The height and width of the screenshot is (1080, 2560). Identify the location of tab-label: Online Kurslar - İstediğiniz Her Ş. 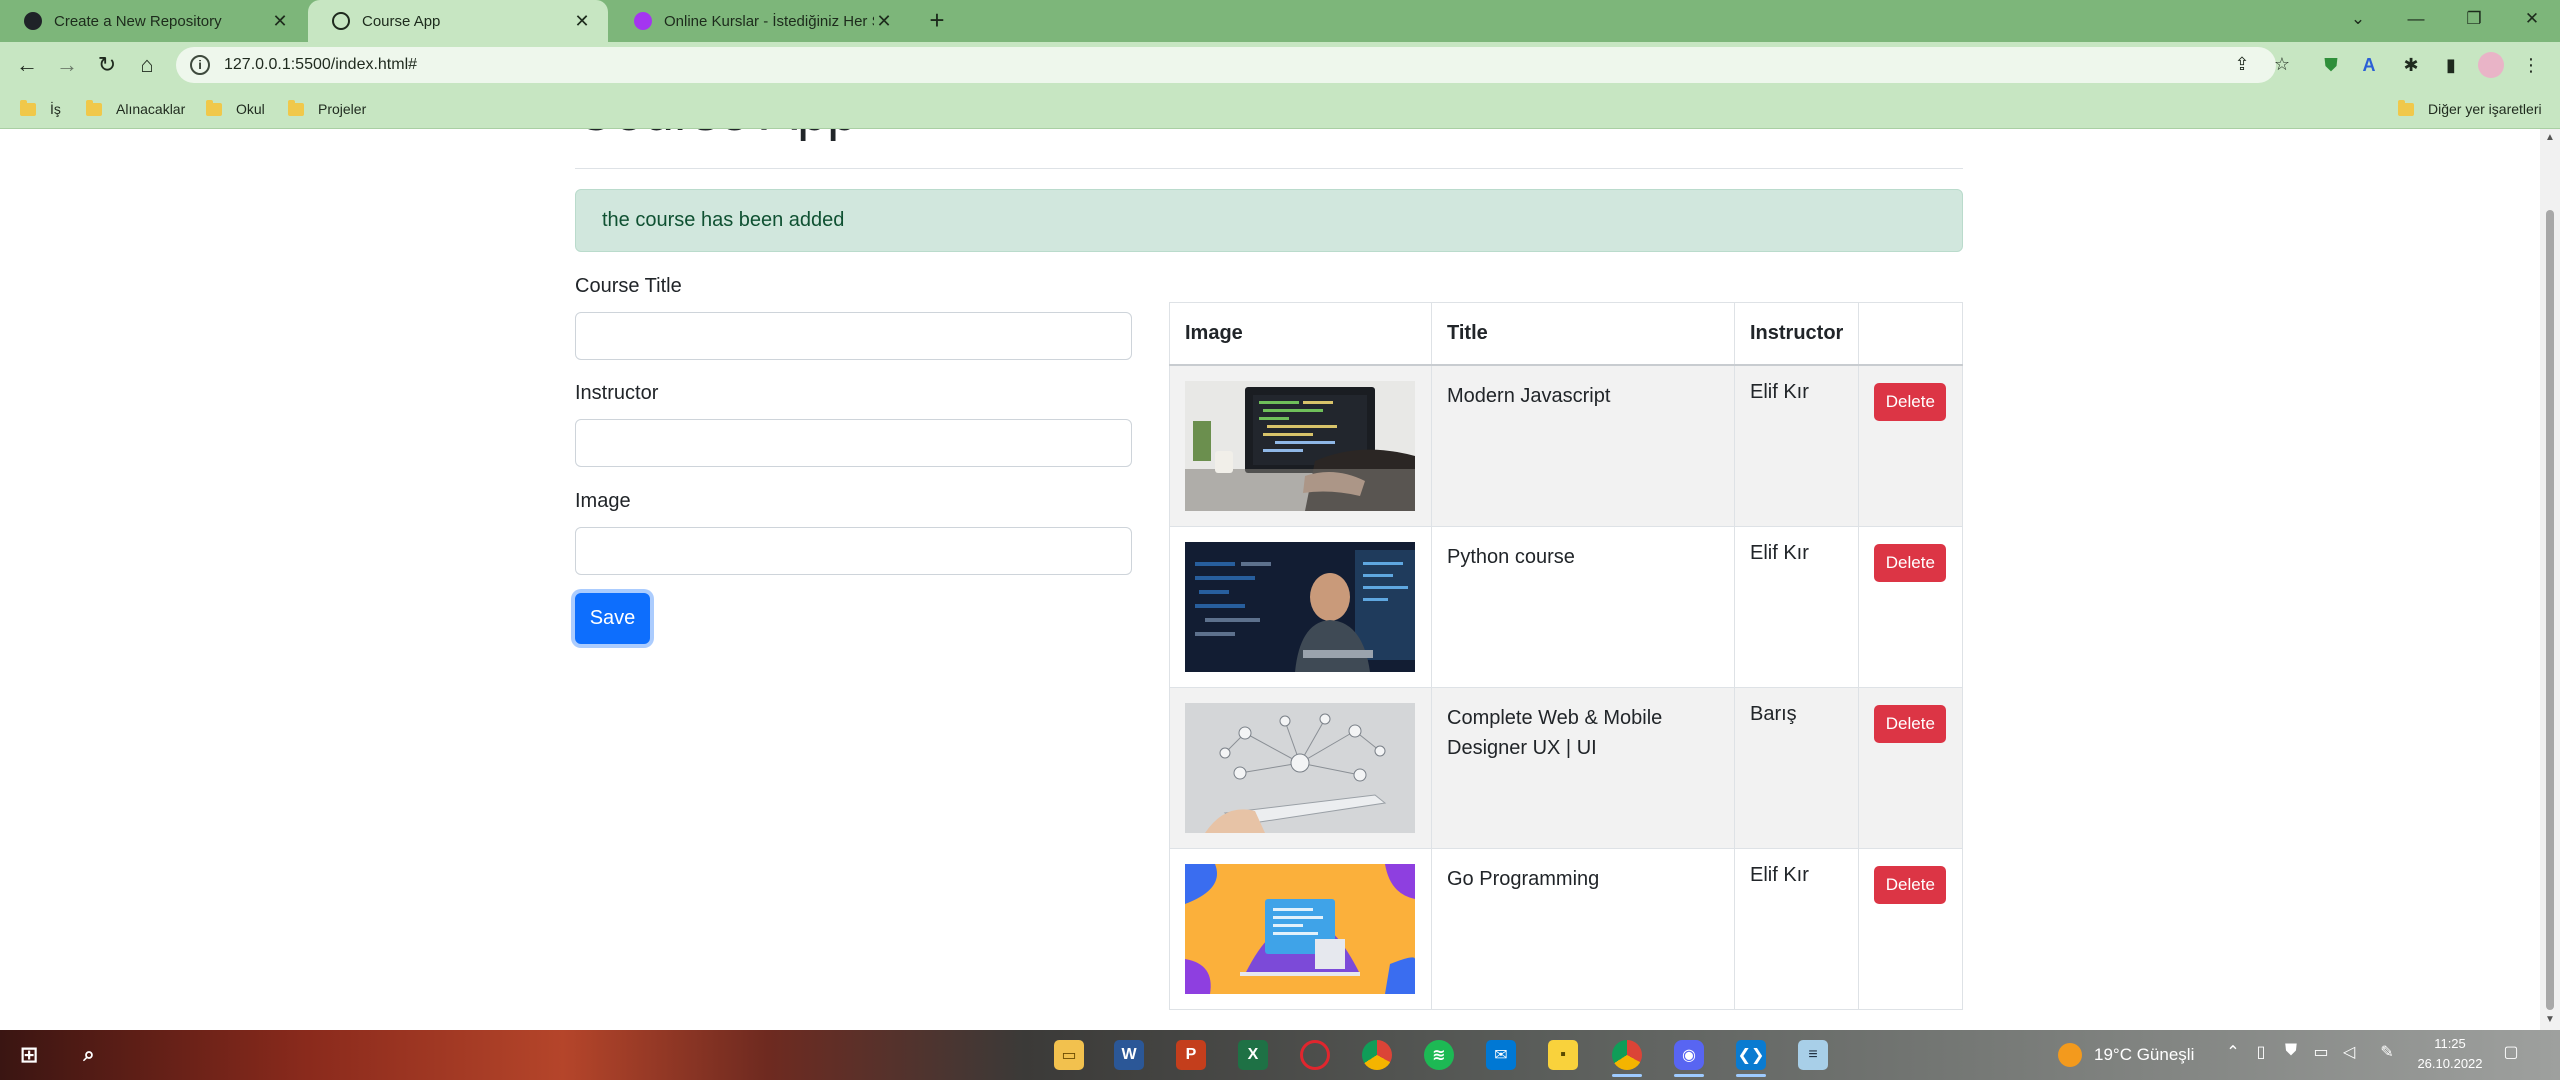
(769, 21).